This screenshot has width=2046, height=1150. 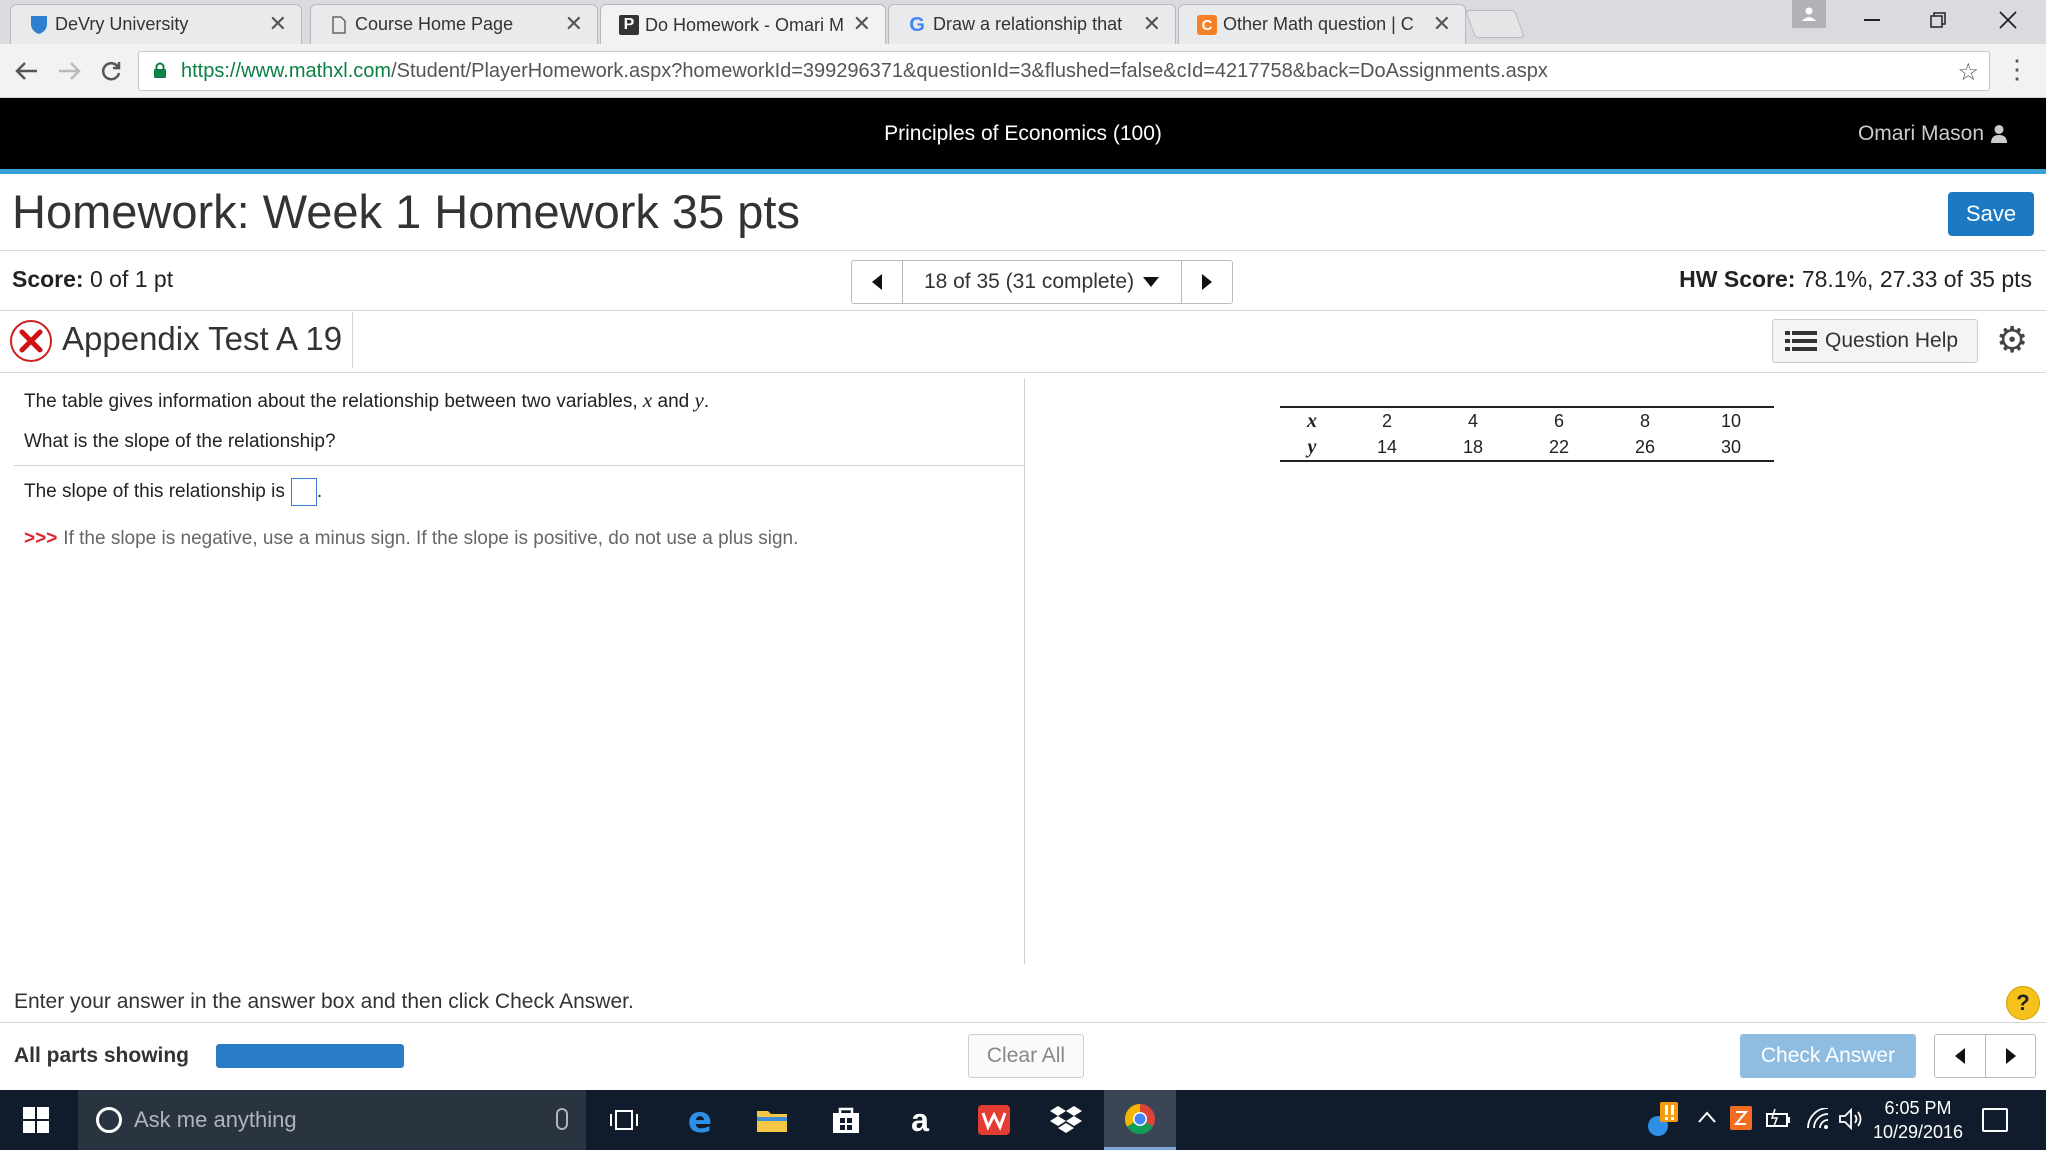 I want to click on hw-score-label: HW Score:, so click(x=1737, y=279).